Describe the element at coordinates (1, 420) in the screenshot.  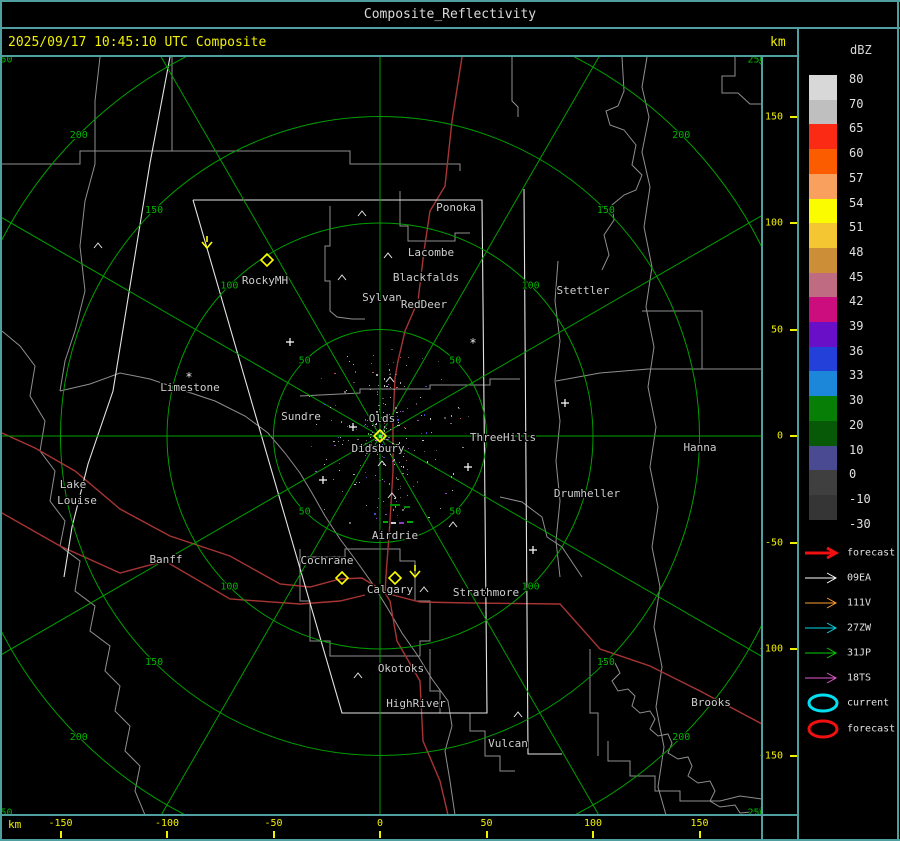
I see `frame-left-line` at that location.